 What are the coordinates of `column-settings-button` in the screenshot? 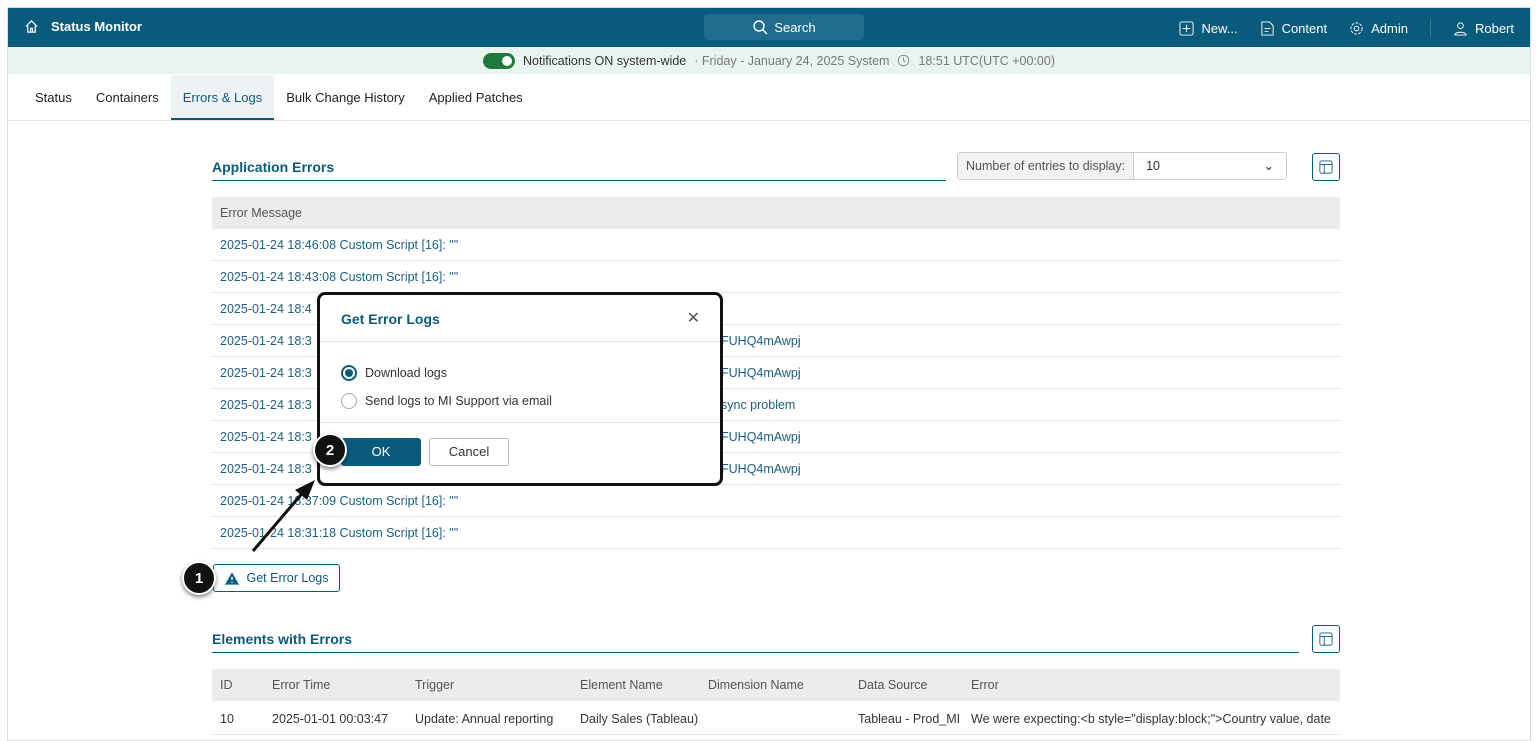 It's located at (1326, 167).